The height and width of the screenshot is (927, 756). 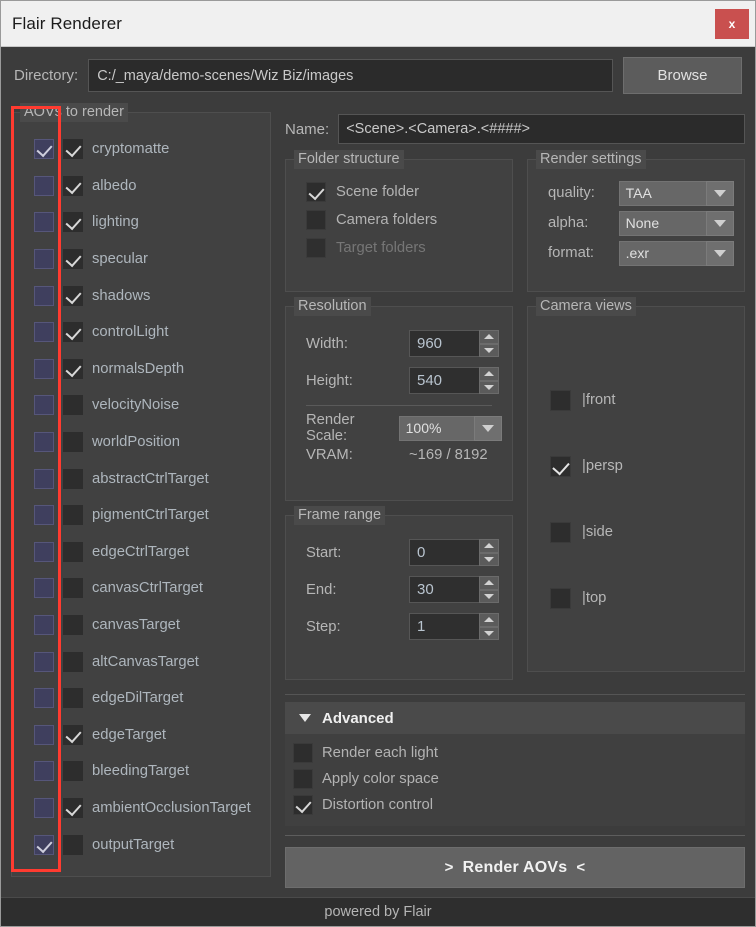 I want to click on start-increment-button, so click(x=489, y=546).